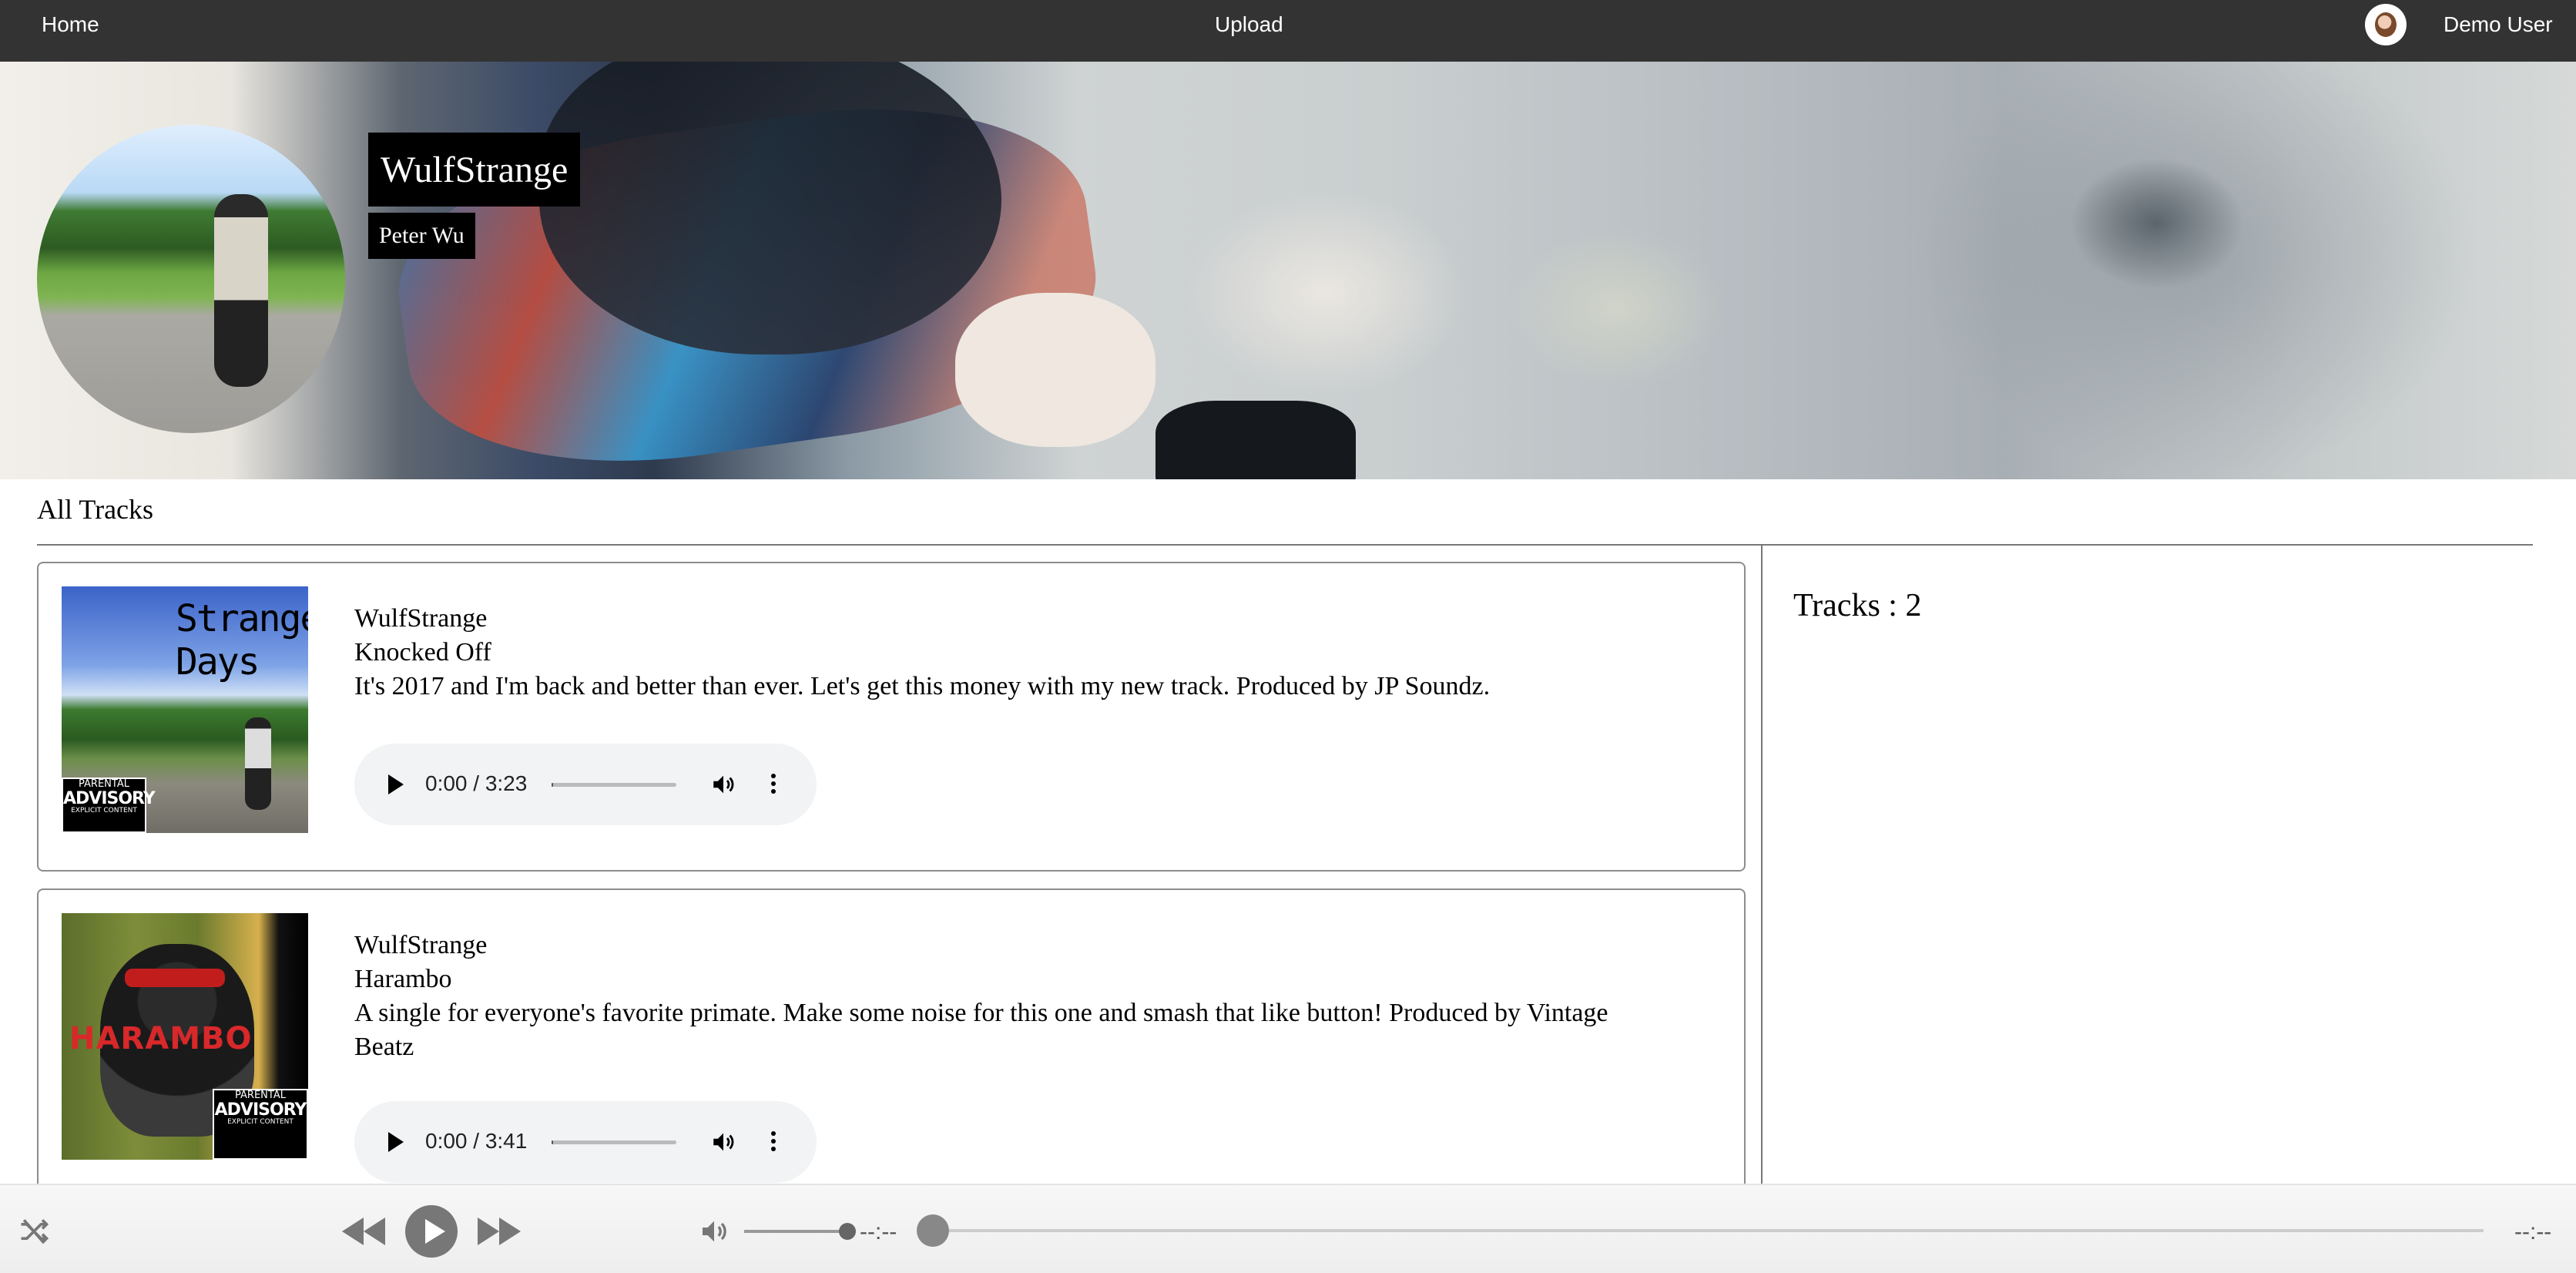 This screenshot has width=2576, height=1273. Describe the element at coordinates (795, 1231) in the screenshot. I see `volume-slider` at that location.